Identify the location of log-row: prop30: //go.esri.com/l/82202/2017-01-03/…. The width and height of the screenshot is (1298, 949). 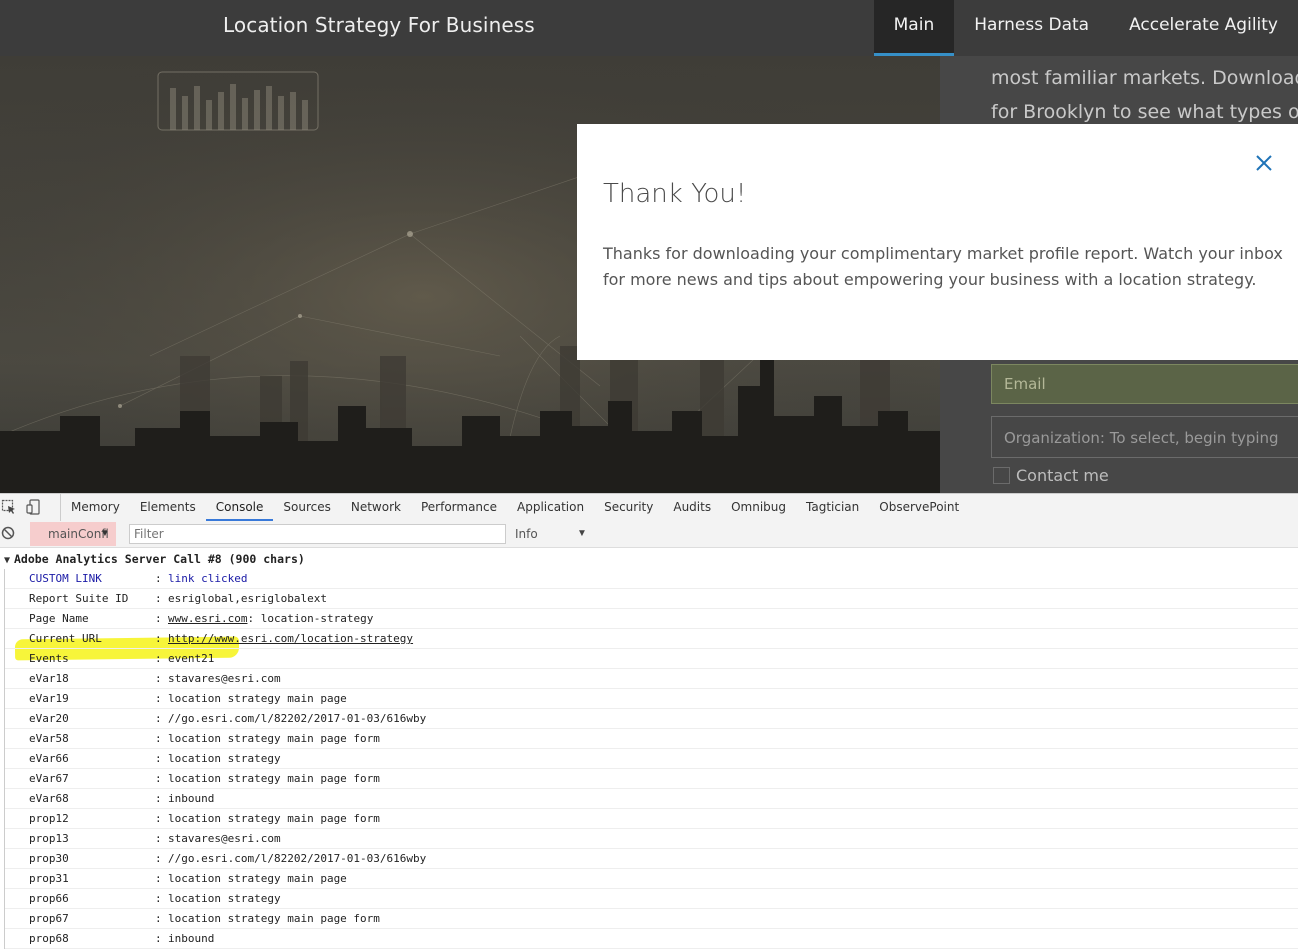
(651, 859).